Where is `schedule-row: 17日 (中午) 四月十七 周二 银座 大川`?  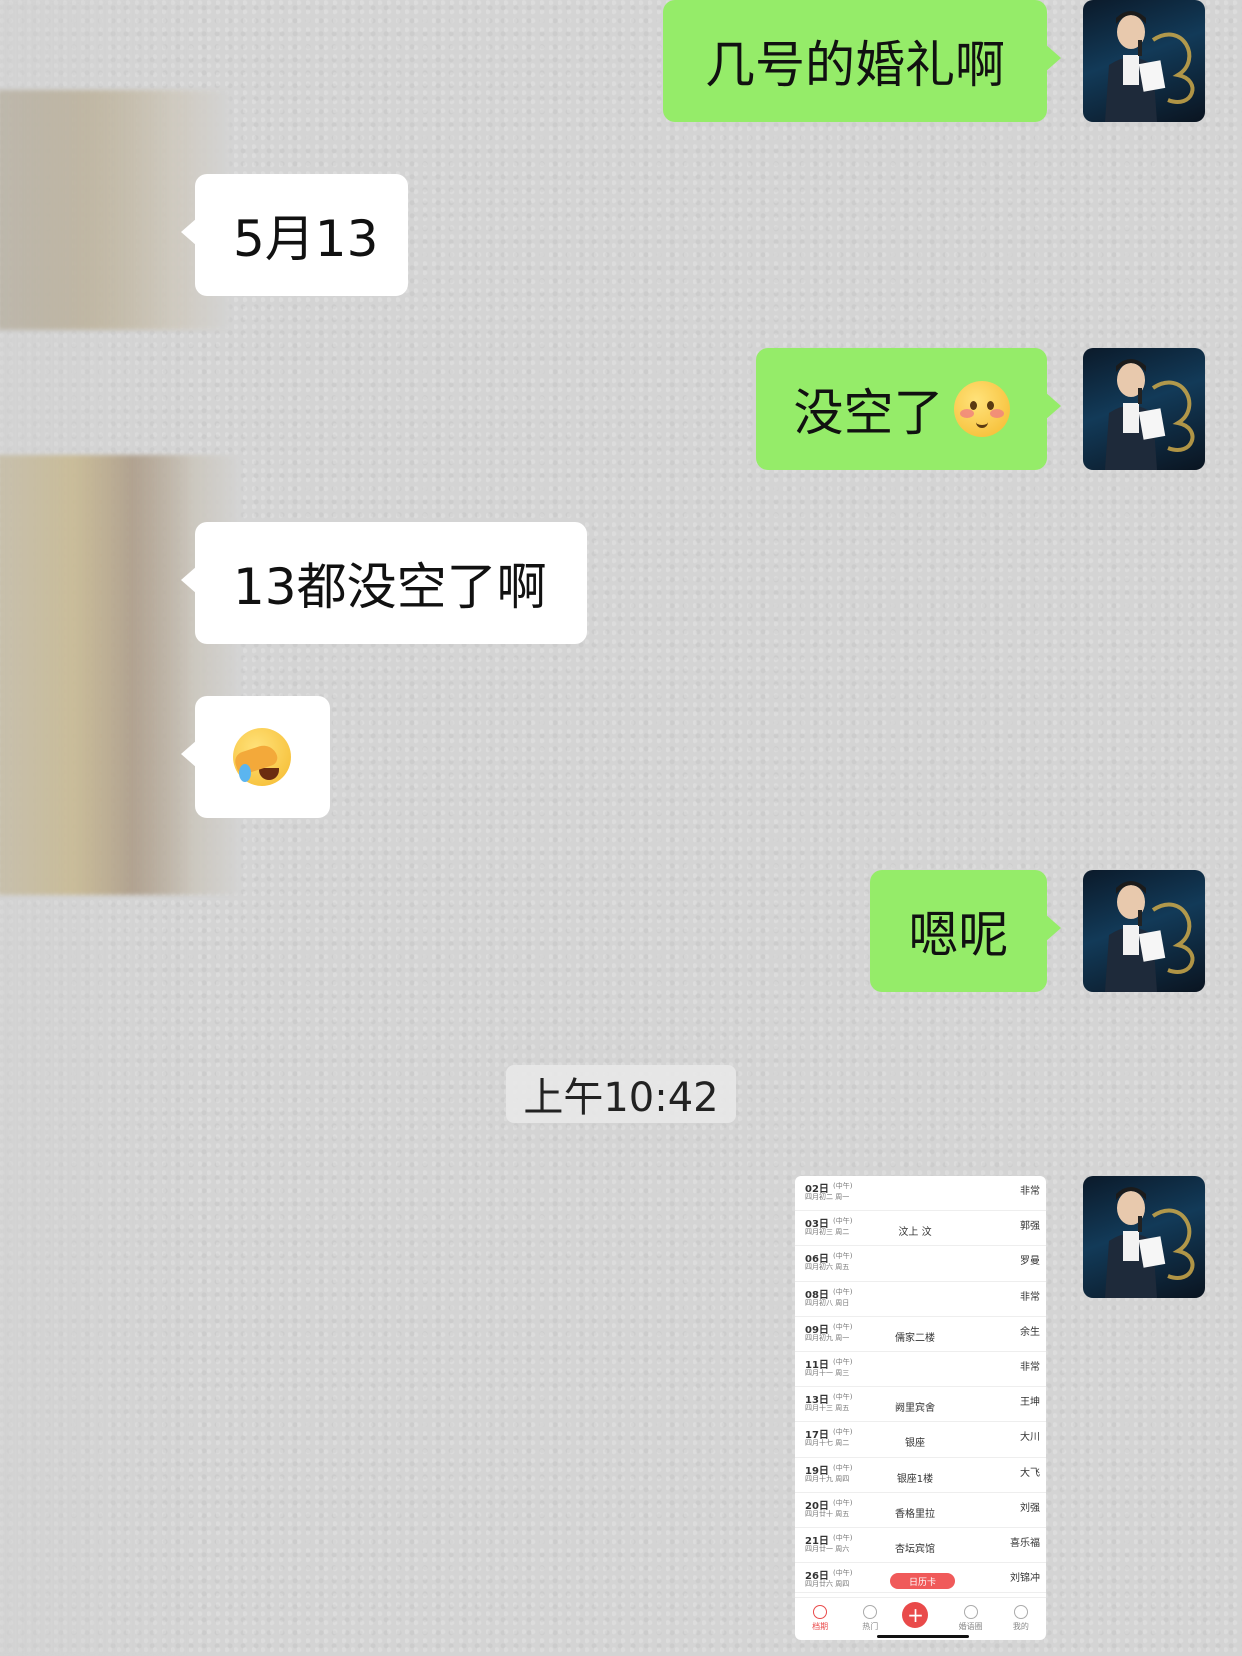
schedule-row: 17日 (中午) 四月十七 周二 银座 大川 is located at coordinates (920, 1440).